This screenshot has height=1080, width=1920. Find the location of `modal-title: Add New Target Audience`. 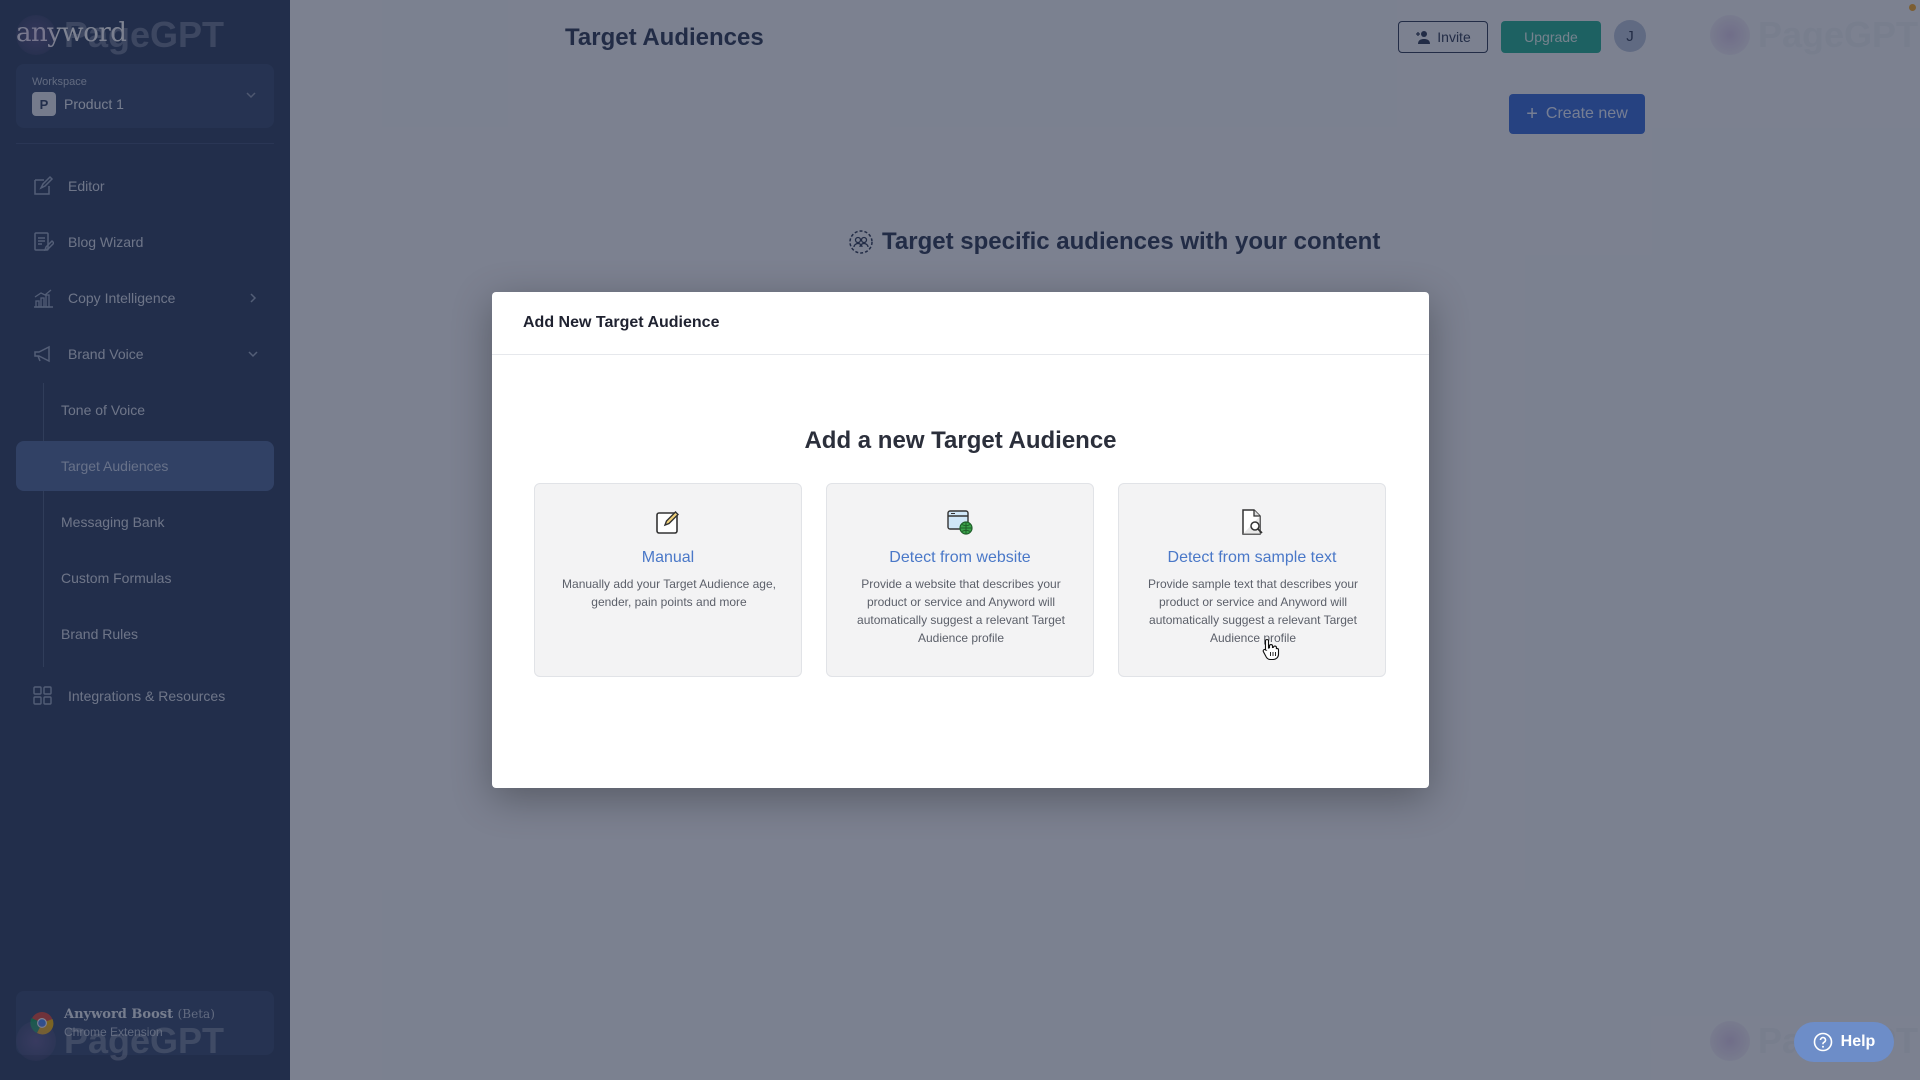

modal-title: Add New Target Audience is located at coordinates (621, 322).